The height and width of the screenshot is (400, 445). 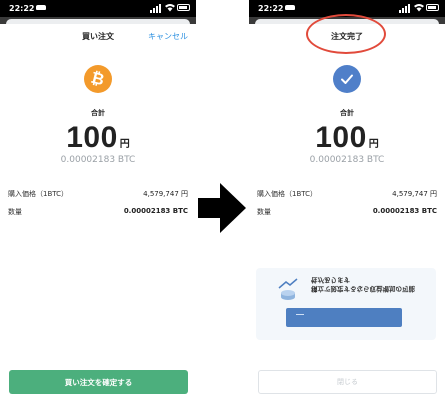 I want to click on bitcoin-icon: ₿, so click(x=98, y=79).